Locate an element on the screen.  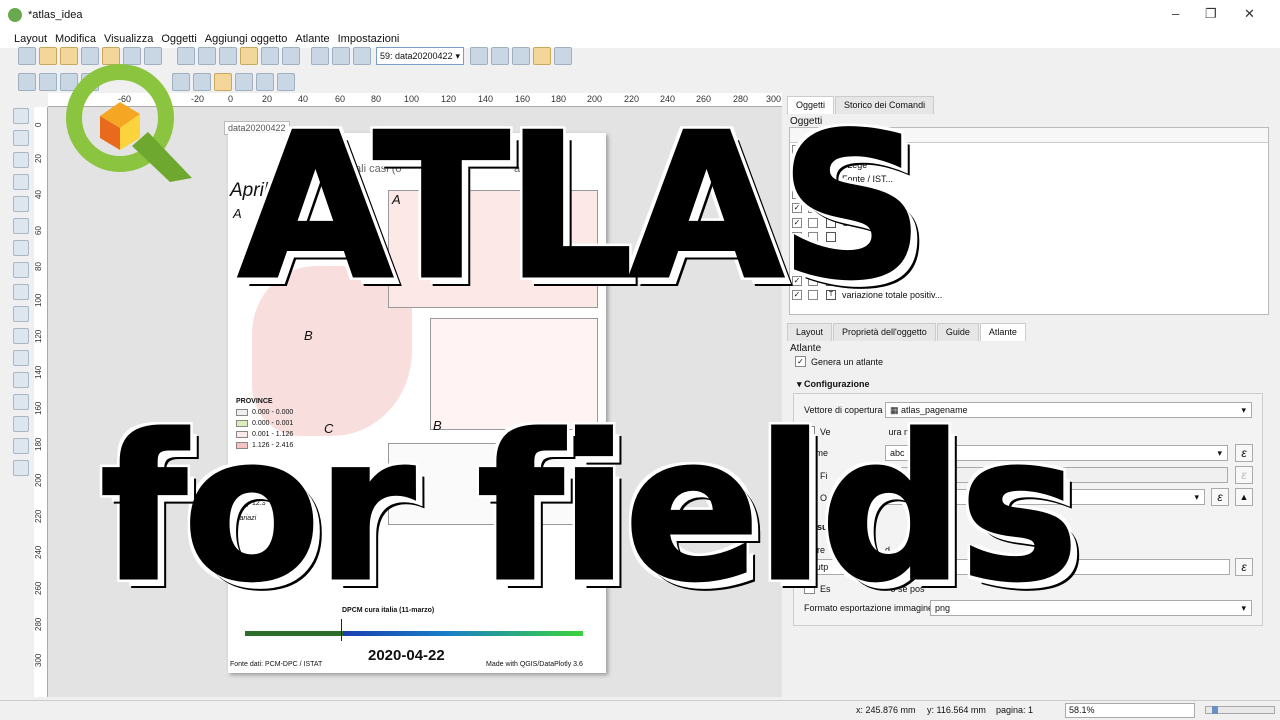
add-label-icon is located at coordinates (21, 292).